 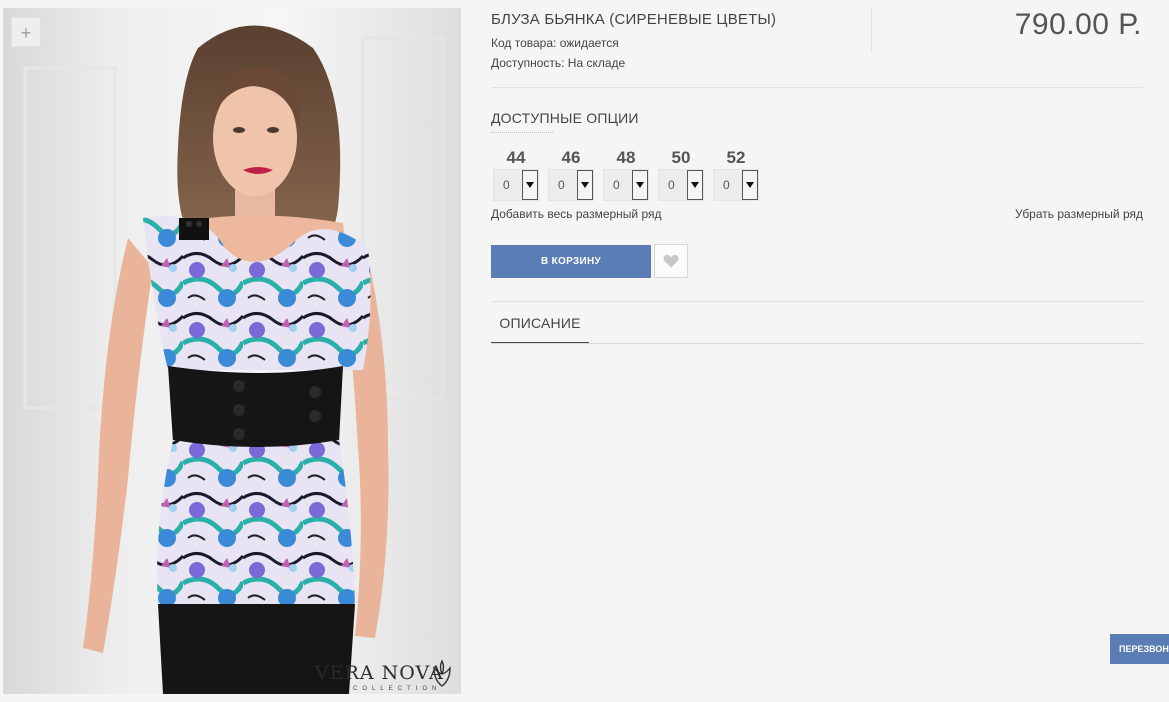 What do you see at coordinates (1079, 214) in the screenshot?
I see `remove-size-row-link: Убрать размерный ряд` at bounding box center [1079, 214].